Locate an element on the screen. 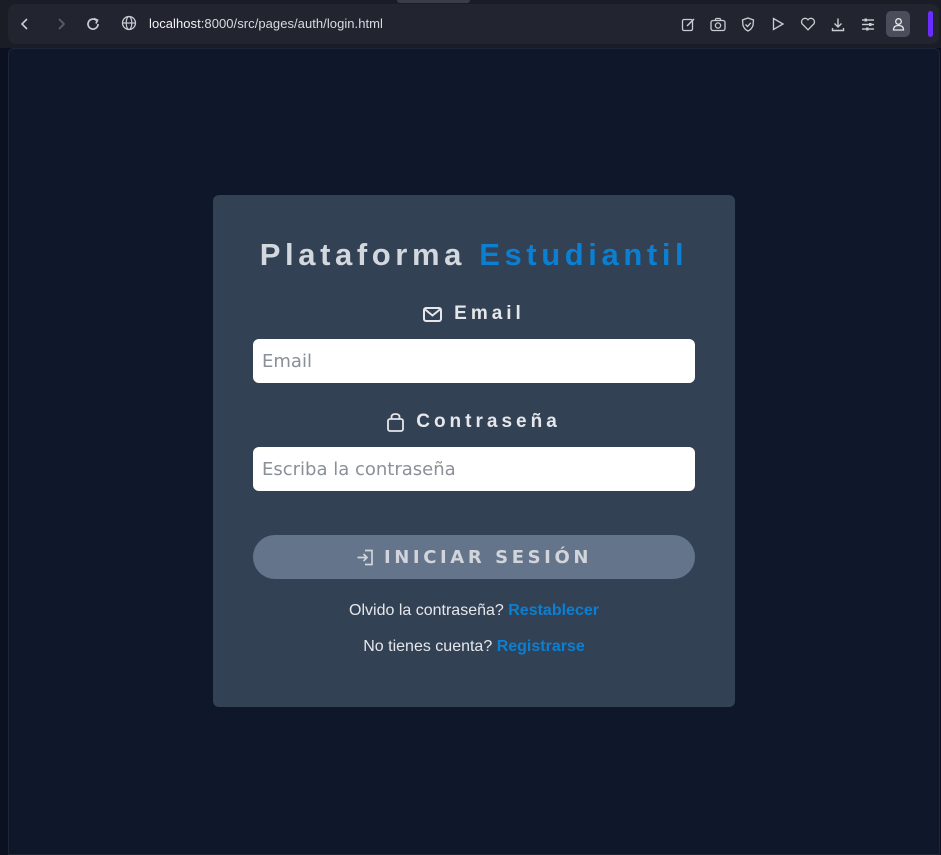 Image resolution: width=941 pixels, height=855 pixels. address-bar: localhost:8000/src/pages/auth/login.html is located at coordinates (266, 23).